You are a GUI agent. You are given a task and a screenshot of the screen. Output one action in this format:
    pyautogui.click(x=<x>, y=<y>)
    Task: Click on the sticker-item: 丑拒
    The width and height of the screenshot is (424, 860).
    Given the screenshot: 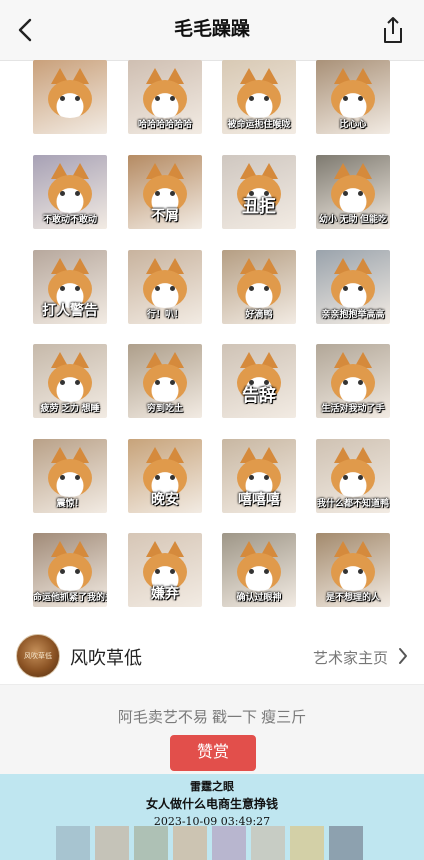 What is the action you would take?
    pyautogui.click(x=259, y=192)
    